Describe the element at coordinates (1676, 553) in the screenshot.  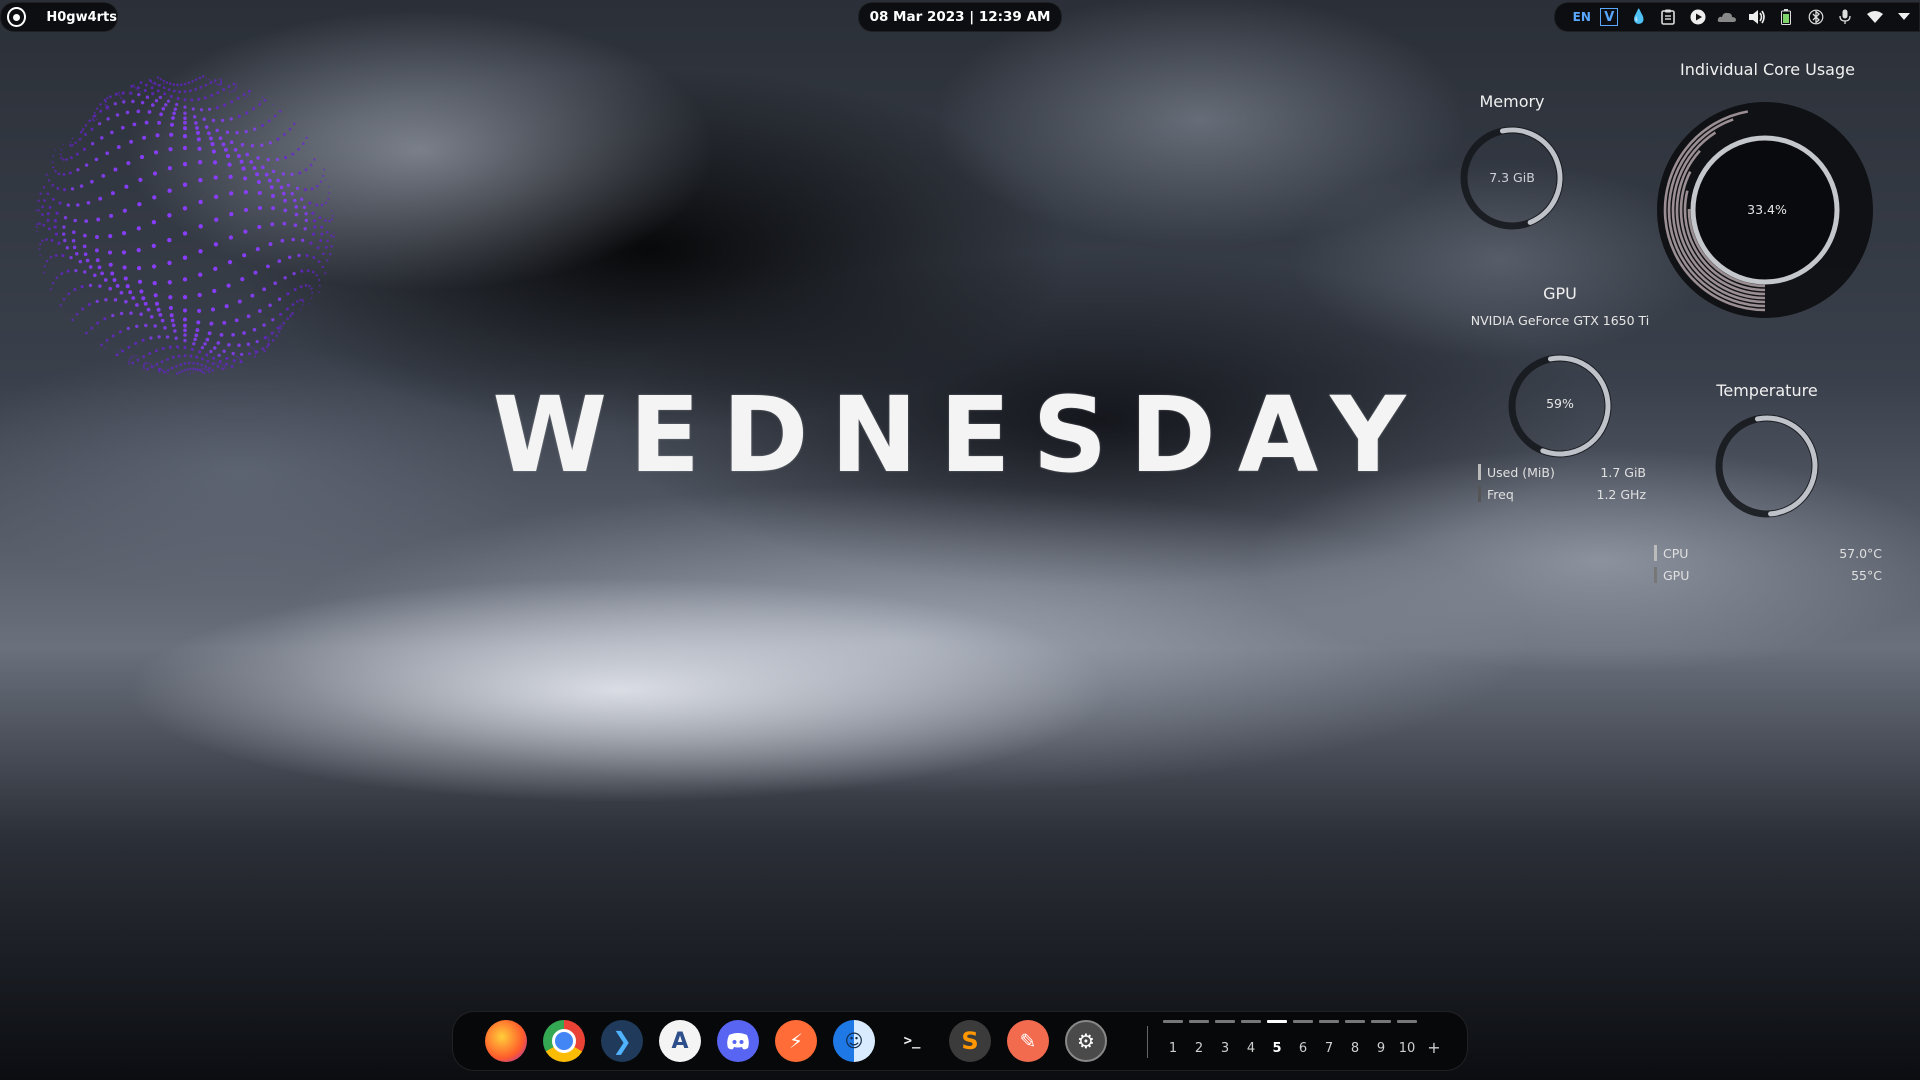
I see `cpu-temp-label: CPU` at that location.